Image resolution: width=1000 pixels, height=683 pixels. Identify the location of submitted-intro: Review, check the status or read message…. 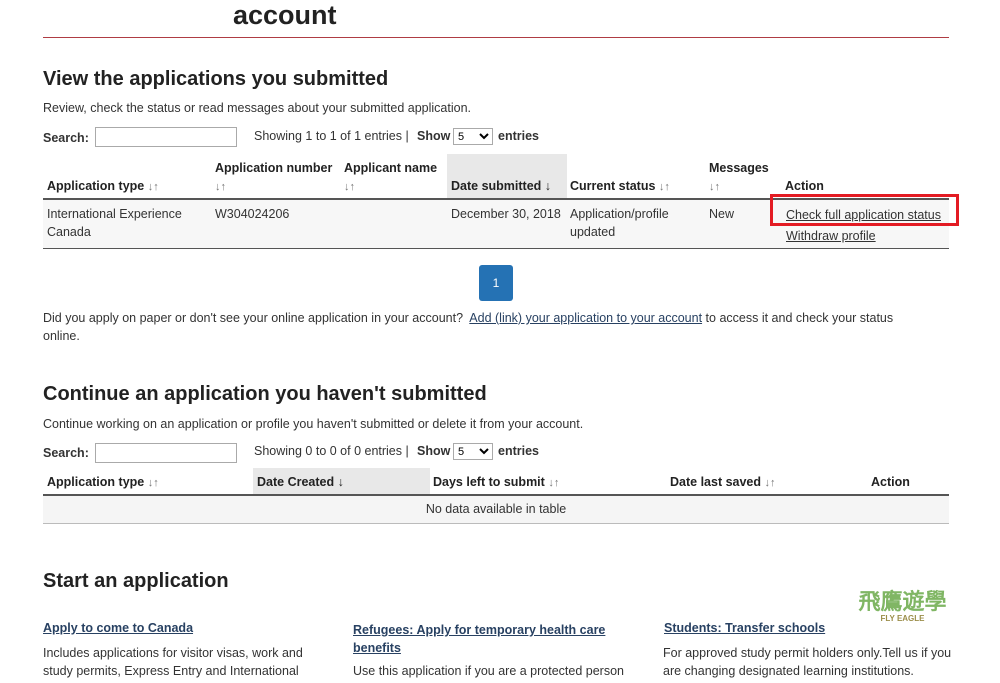
(257, 108).